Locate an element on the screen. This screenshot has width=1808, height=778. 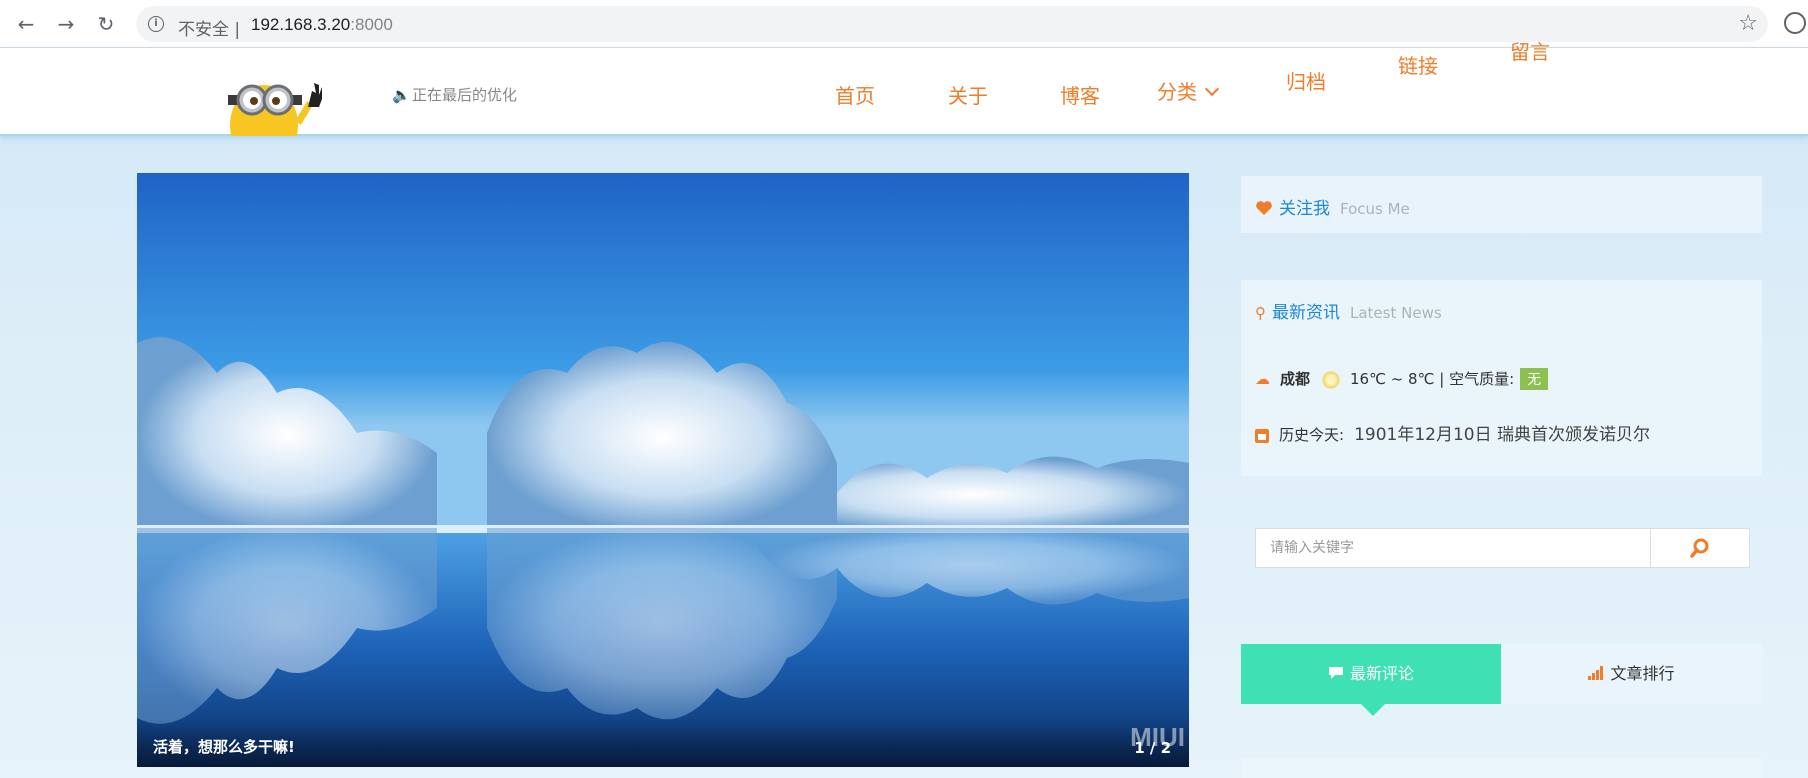
site-header: 🔈正在最后的优化 首页 关于 博客 分类 归档 链接 留言 is located at coordinates (904, 88).